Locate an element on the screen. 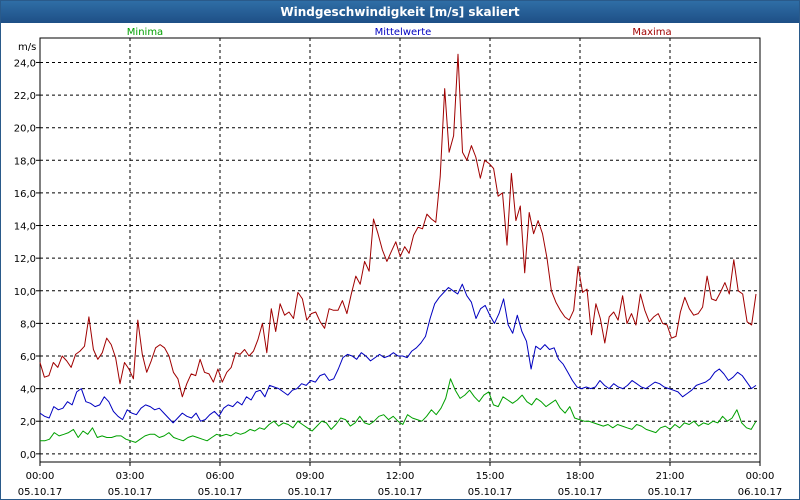  x-tick-time: 21:00 is located at coordinates (670, 476).